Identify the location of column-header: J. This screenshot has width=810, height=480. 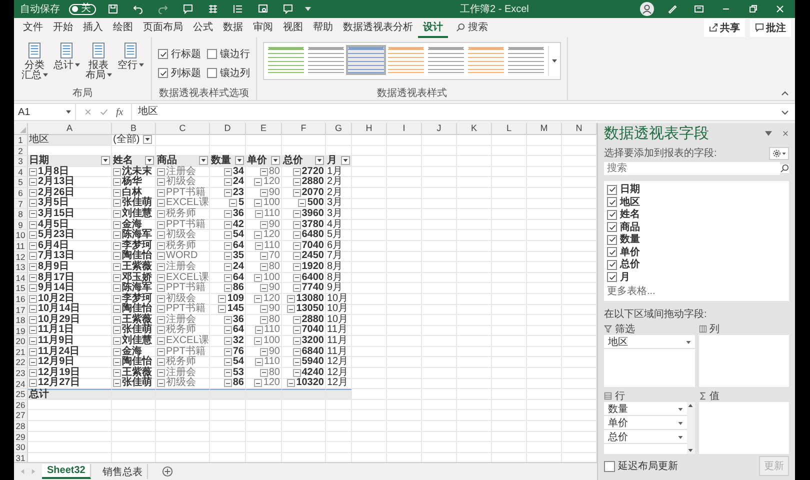
(439, 129).